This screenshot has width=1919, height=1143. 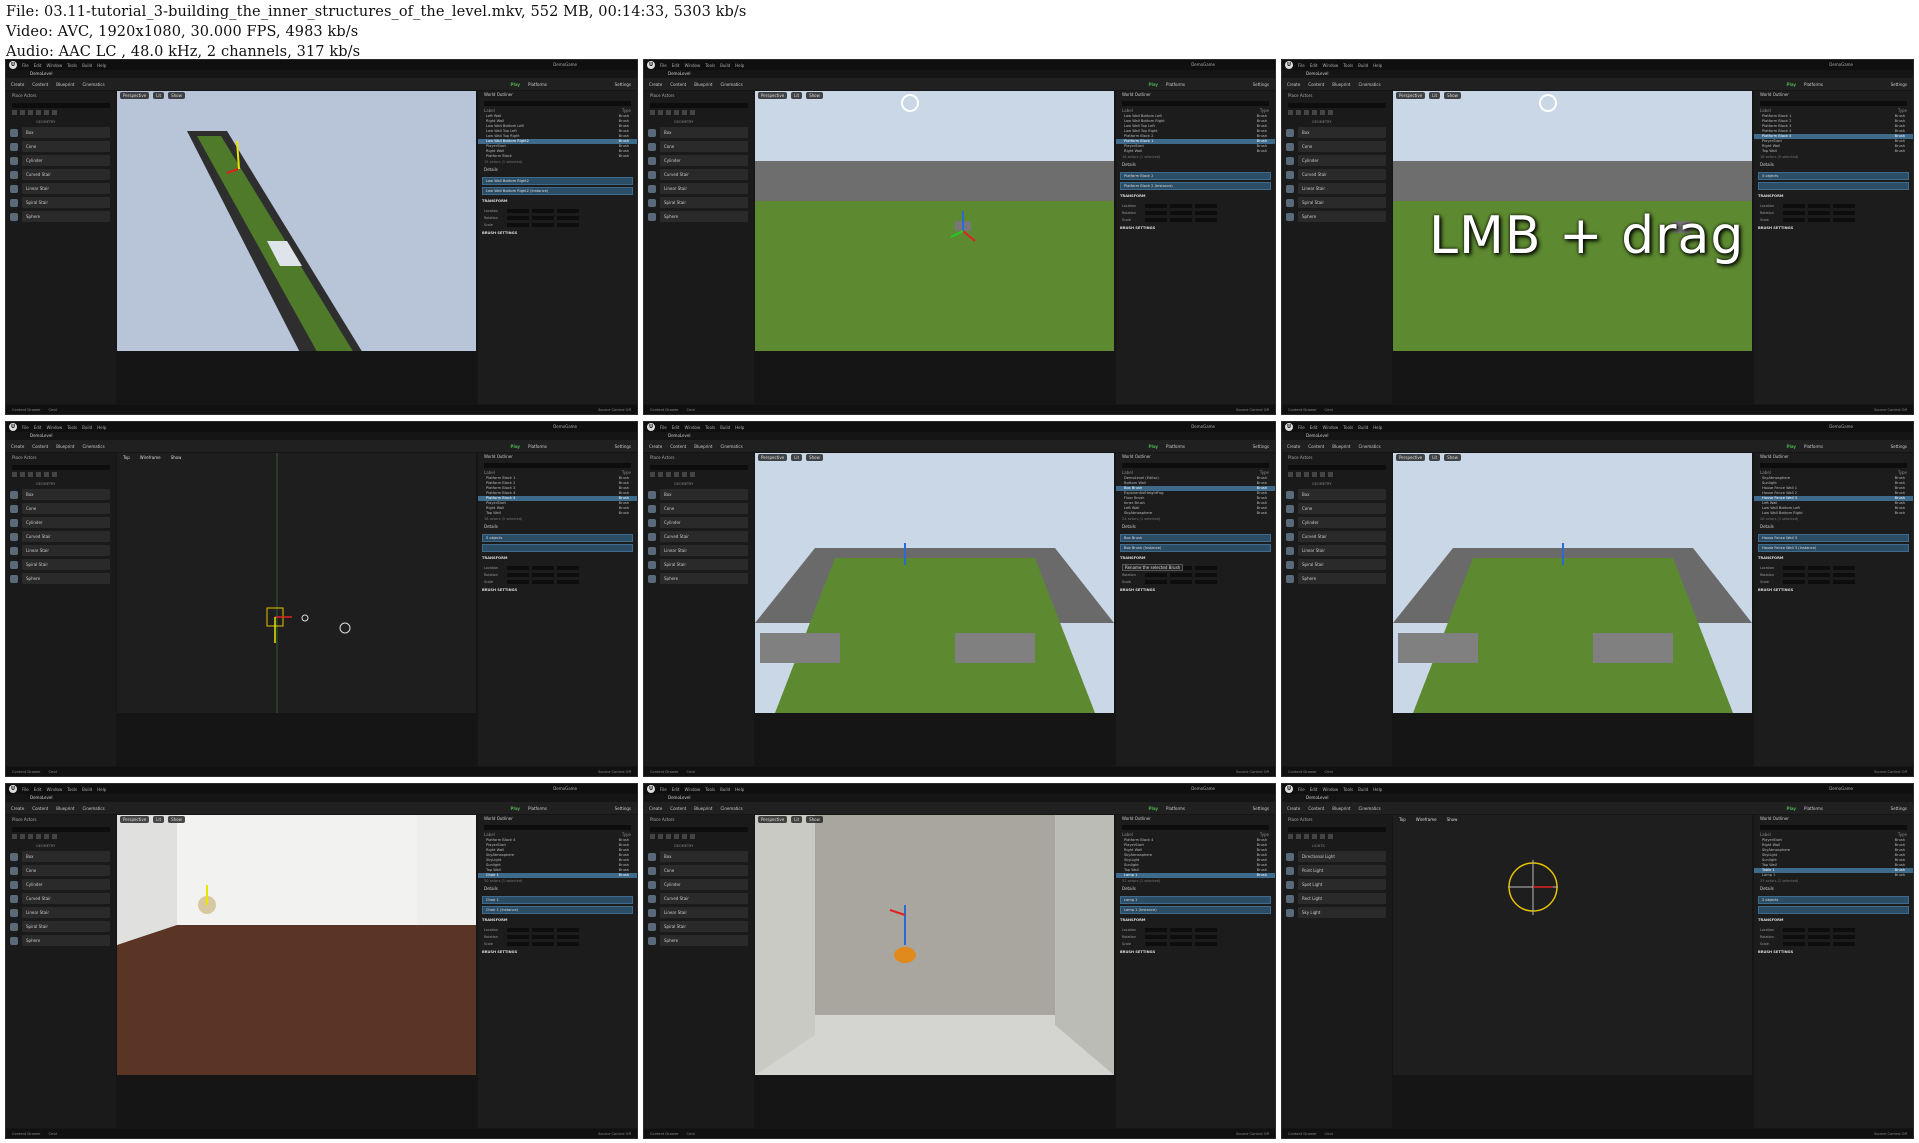 I want to click on transform-section: TRANSFORM, so click(x=1195, y=559).